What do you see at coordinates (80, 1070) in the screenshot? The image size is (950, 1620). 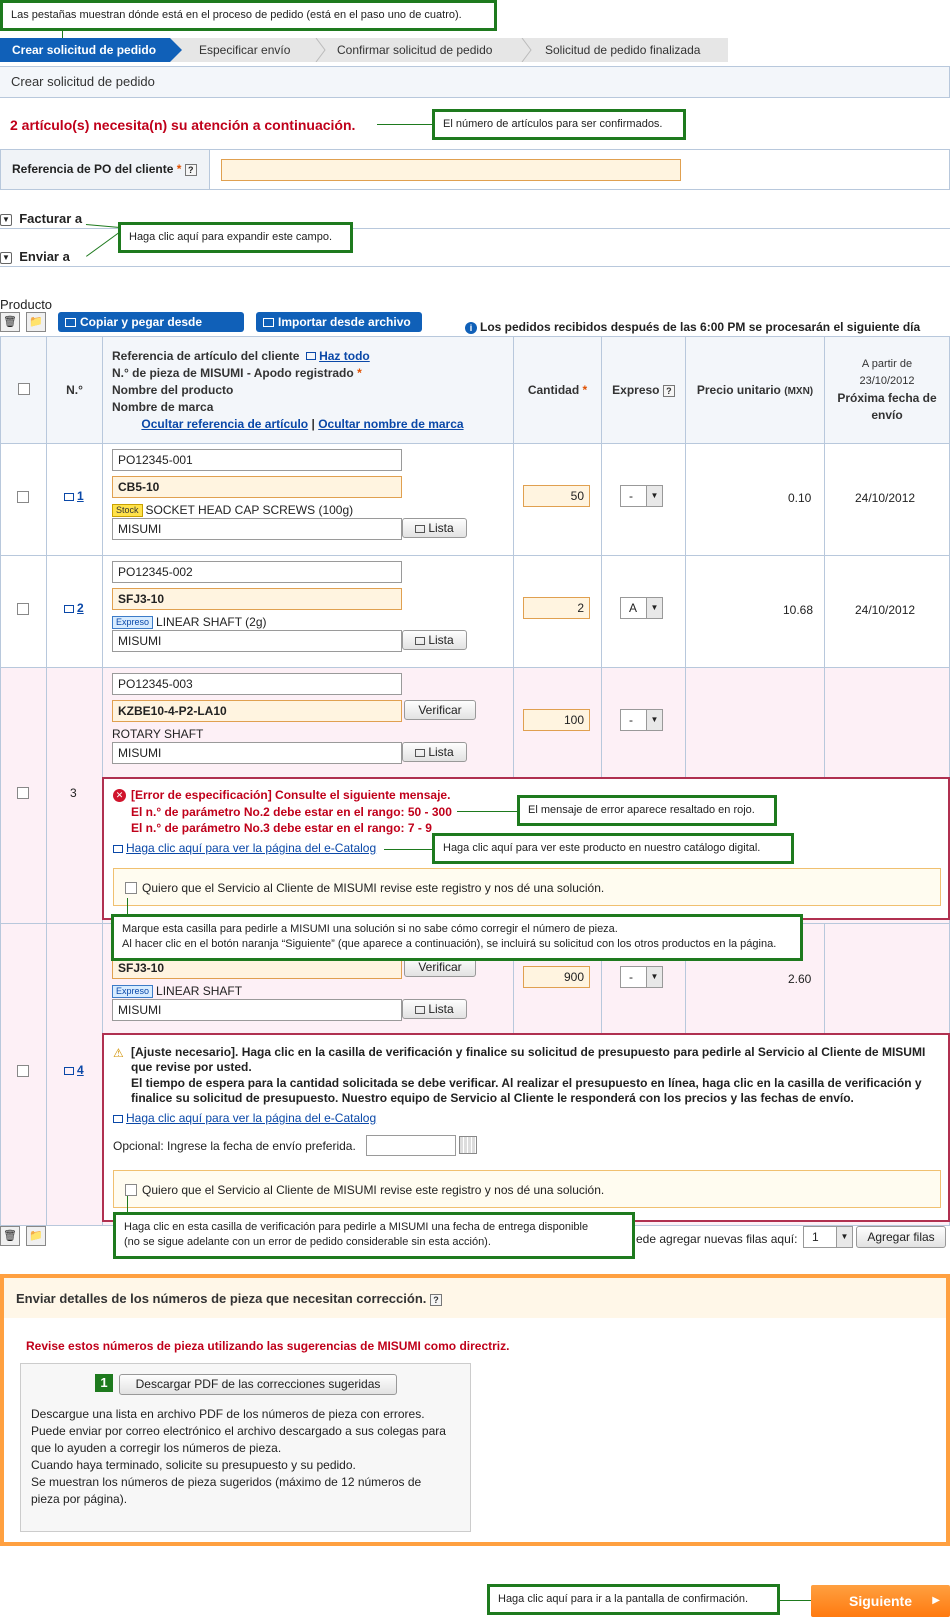 I see `row-number-link: 4` at bounding box center [80, 1070].